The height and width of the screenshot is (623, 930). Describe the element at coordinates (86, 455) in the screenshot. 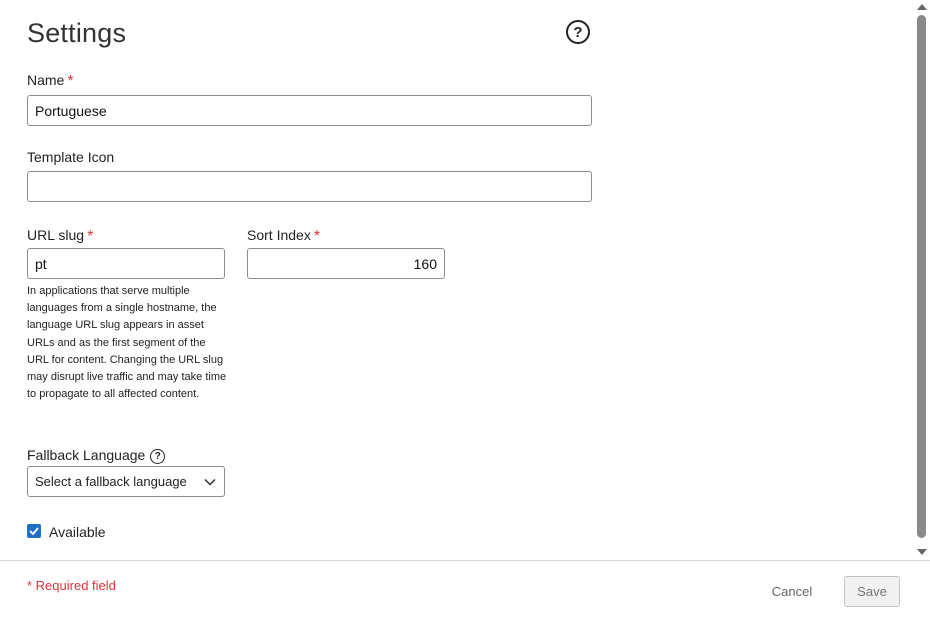

I see `fallback-language-label-text: Fallback Language` at that location.